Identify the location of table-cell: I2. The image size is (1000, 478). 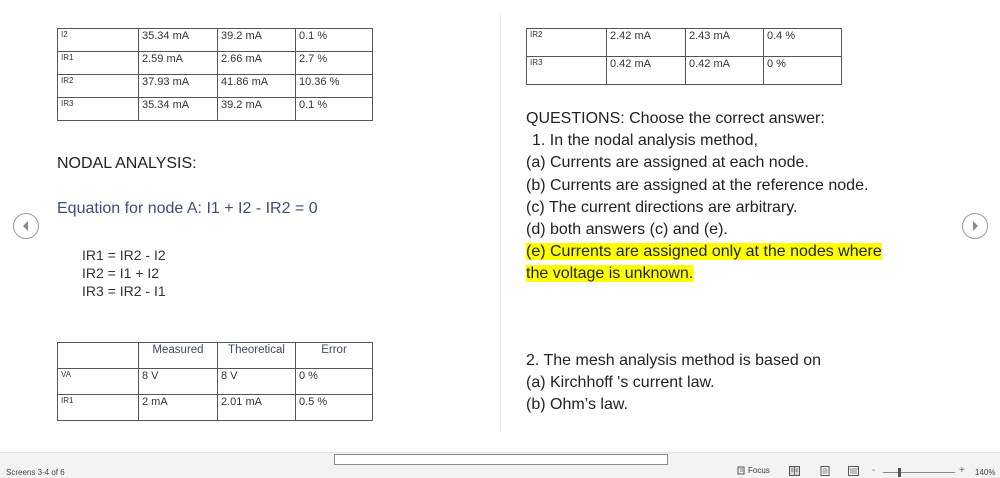
(98, 40).